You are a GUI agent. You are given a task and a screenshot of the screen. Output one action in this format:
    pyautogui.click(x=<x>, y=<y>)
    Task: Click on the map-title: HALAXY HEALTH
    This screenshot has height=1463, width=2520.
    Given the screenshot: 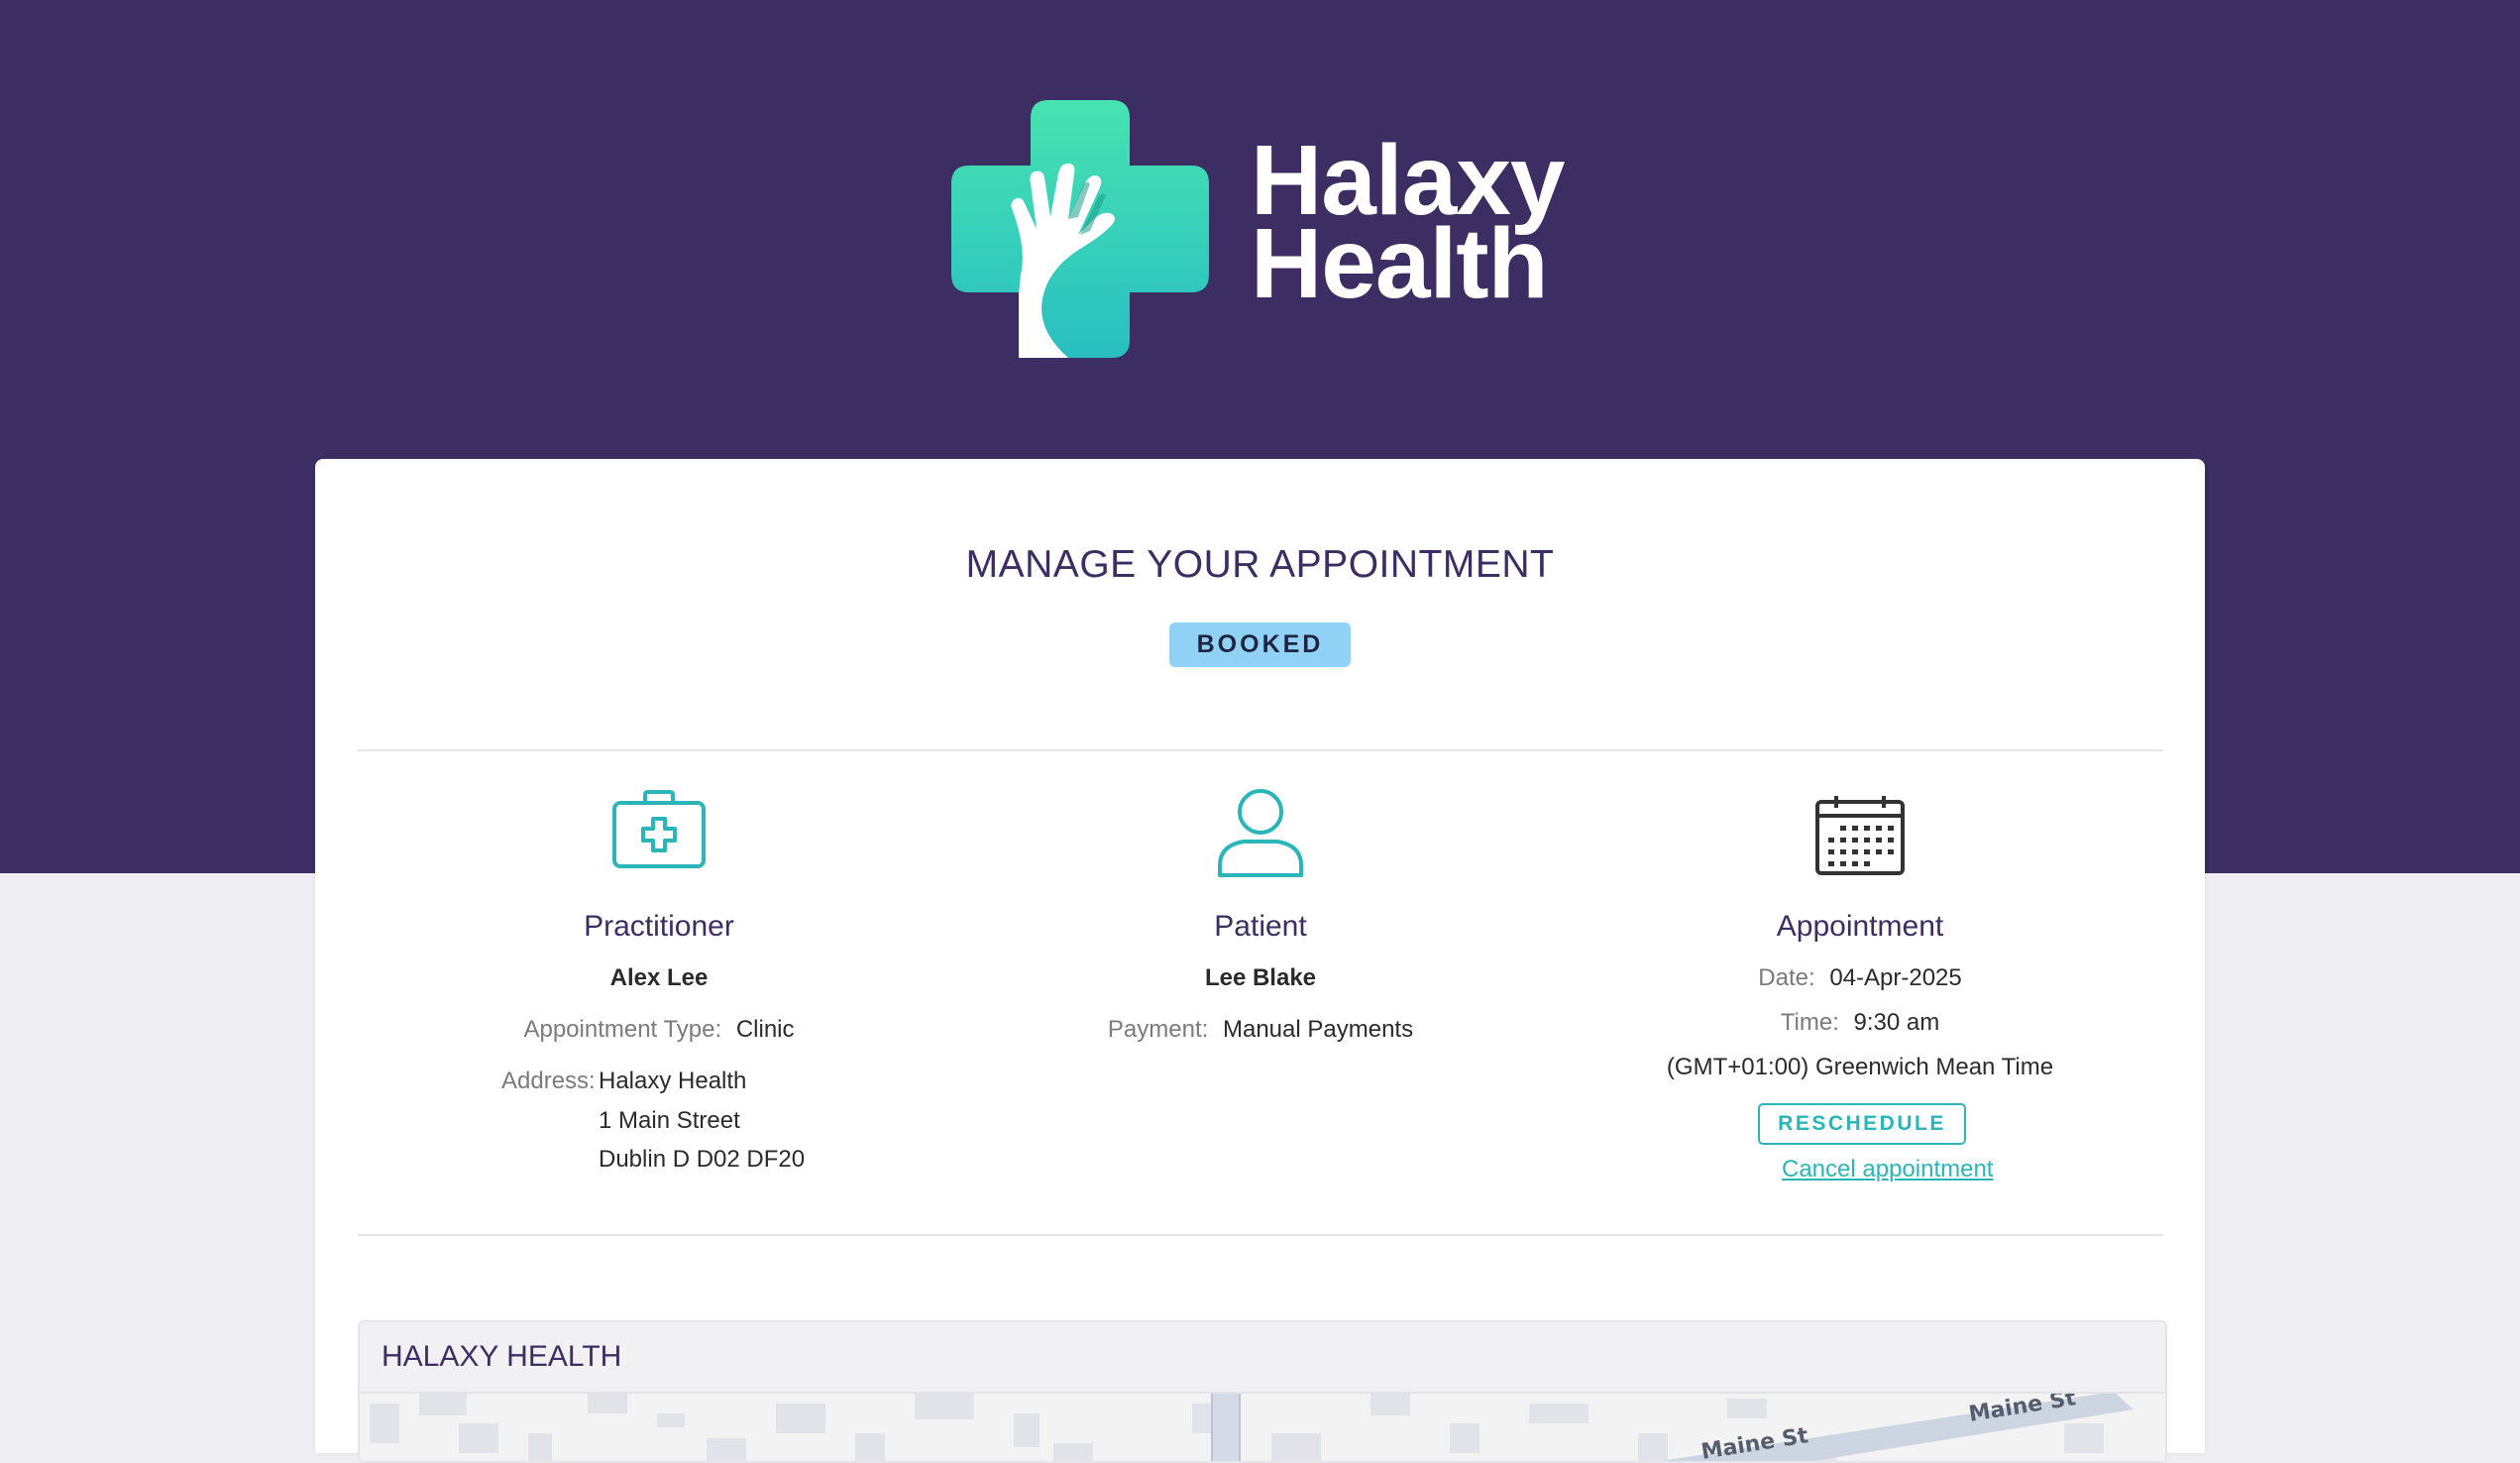 What is the action you would take?
    pyautogui.click(x=502, y=1356)
    